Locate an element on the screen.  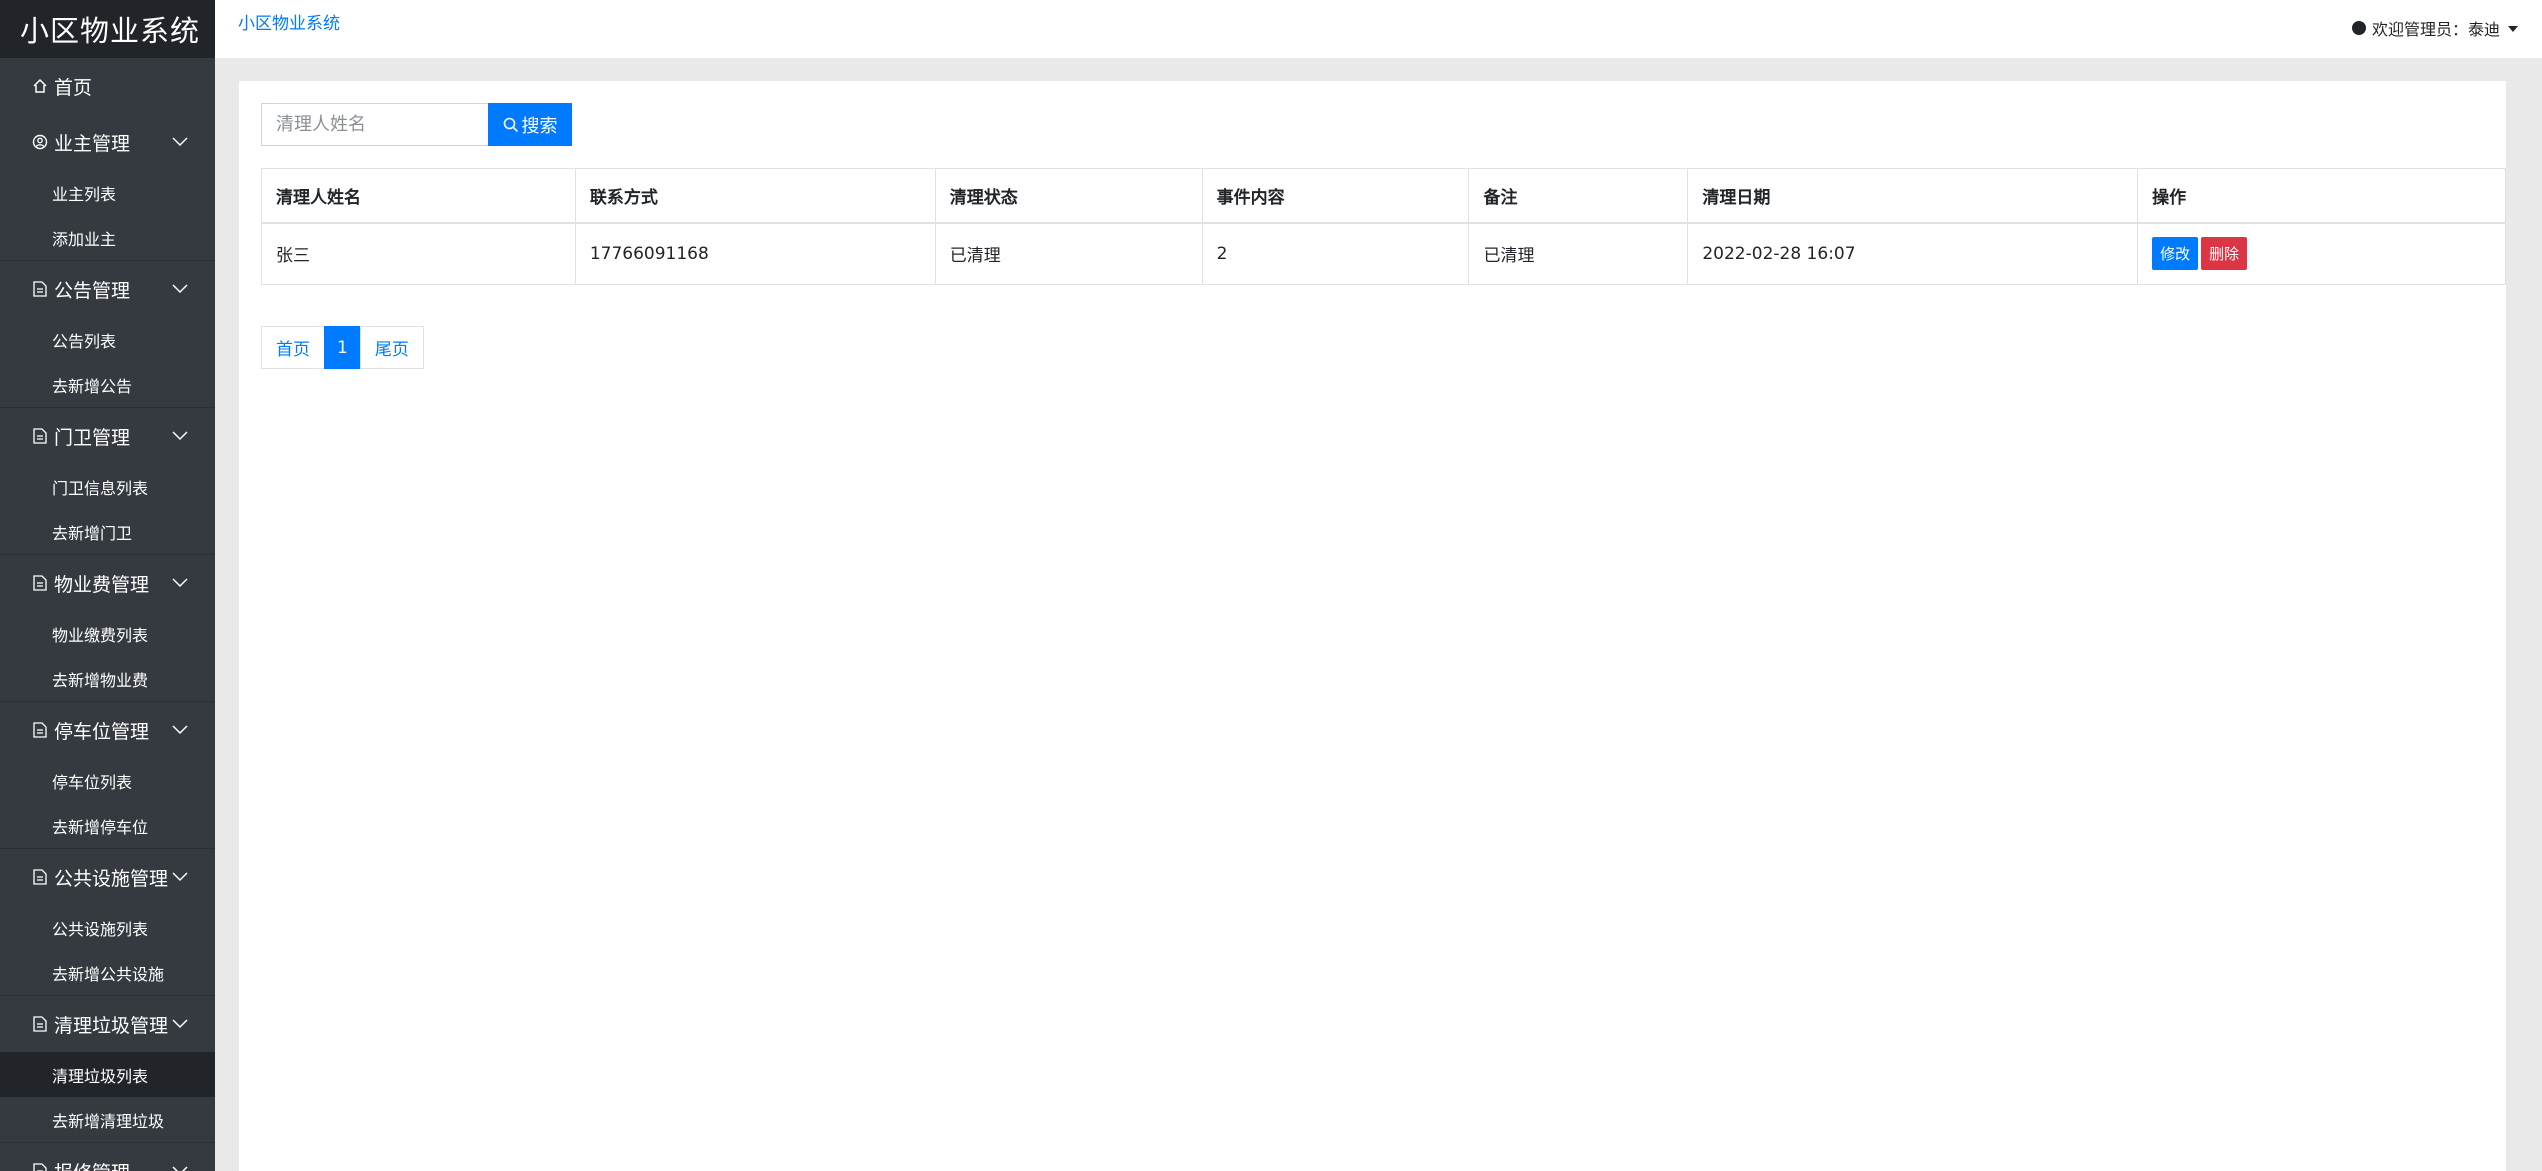
column-header: 联系方式 is located at coordinates (755, 196).